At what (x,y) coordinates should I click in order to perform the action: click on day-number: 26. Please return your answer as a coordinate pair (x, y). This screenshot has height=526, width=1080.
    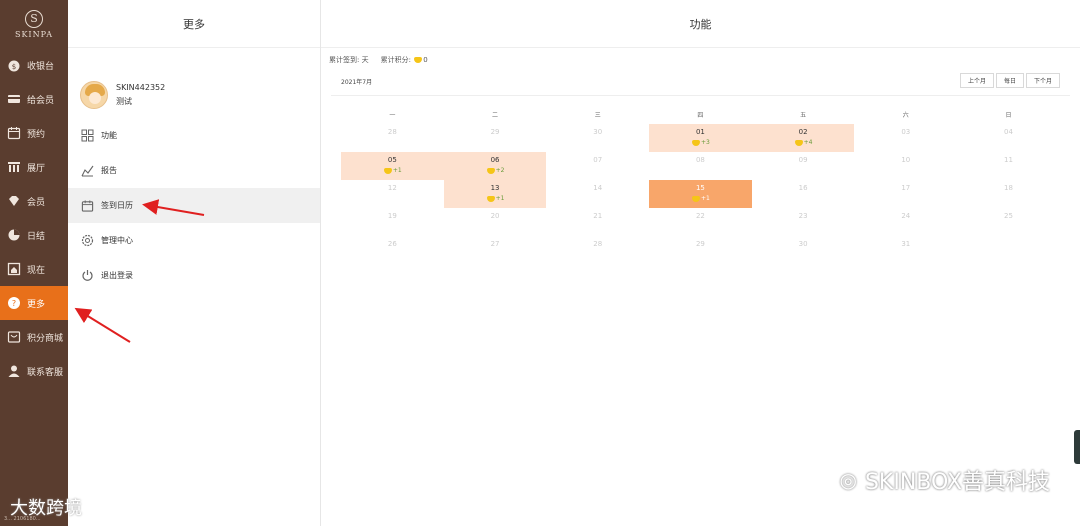
    Looking at the image, I should click on (392, 244).